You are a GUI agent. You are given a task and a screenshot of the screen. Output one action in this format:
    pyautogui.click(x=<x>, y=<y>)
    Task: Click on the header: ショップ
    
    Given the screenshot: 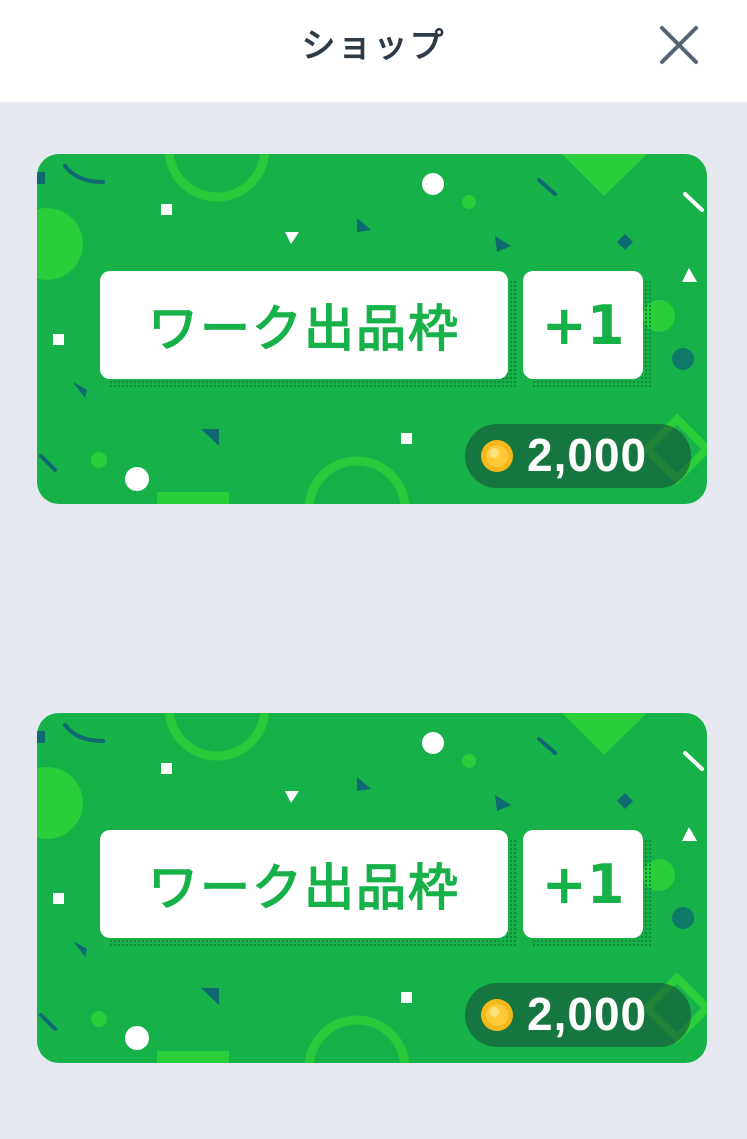 What is the action you would take?
    pyautogui.click(x=373, y=51)
    